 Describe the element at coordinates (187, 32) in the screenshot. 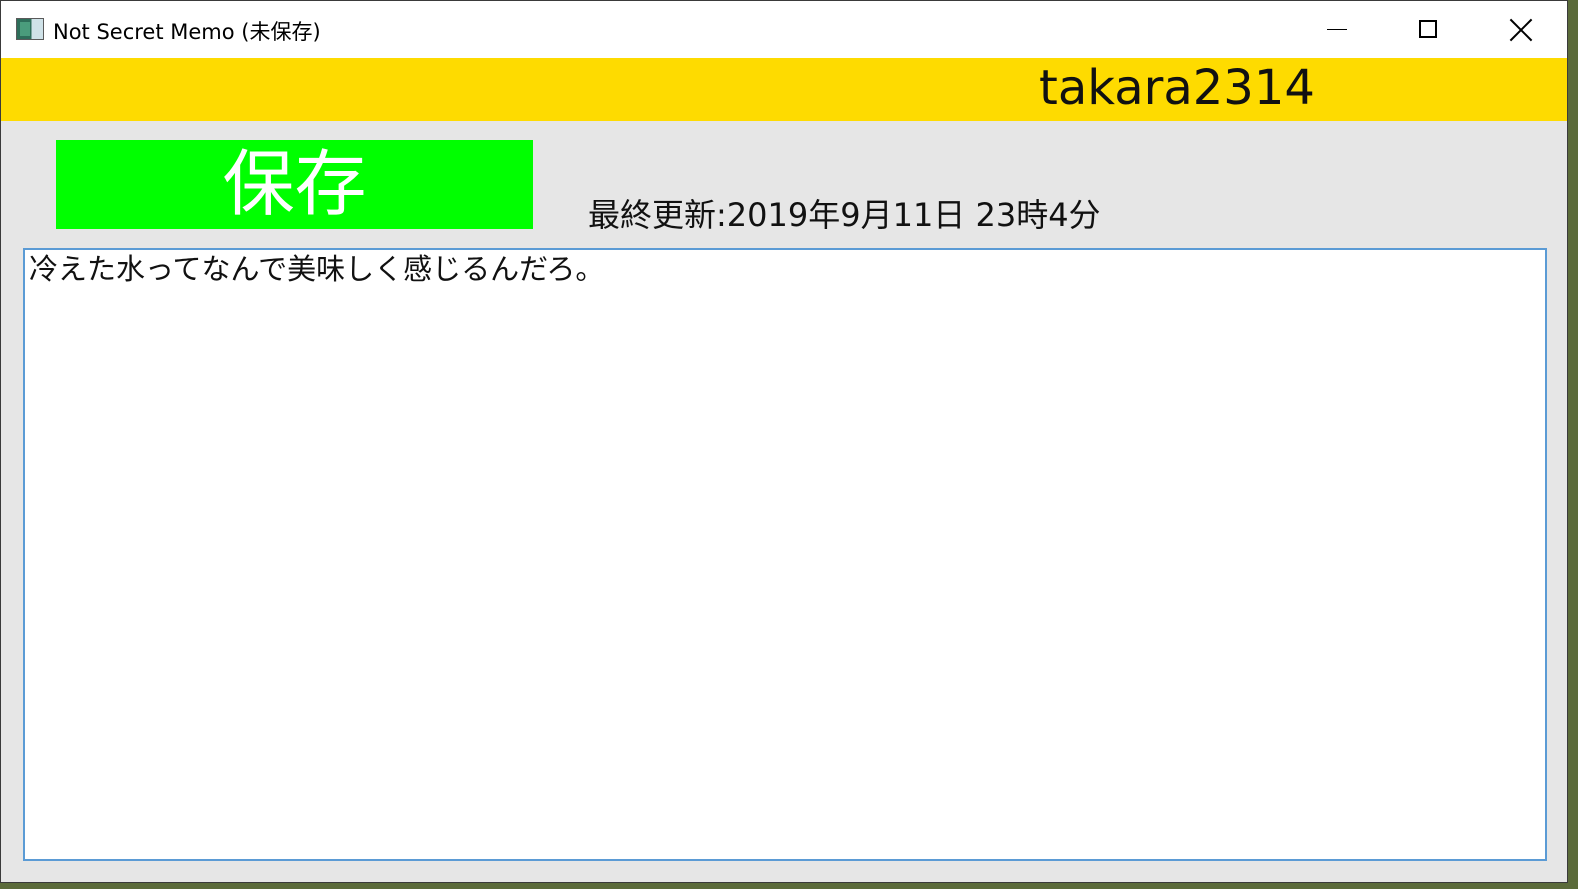

I see `window-title: Not Secret Memo (未保存)` at that location.